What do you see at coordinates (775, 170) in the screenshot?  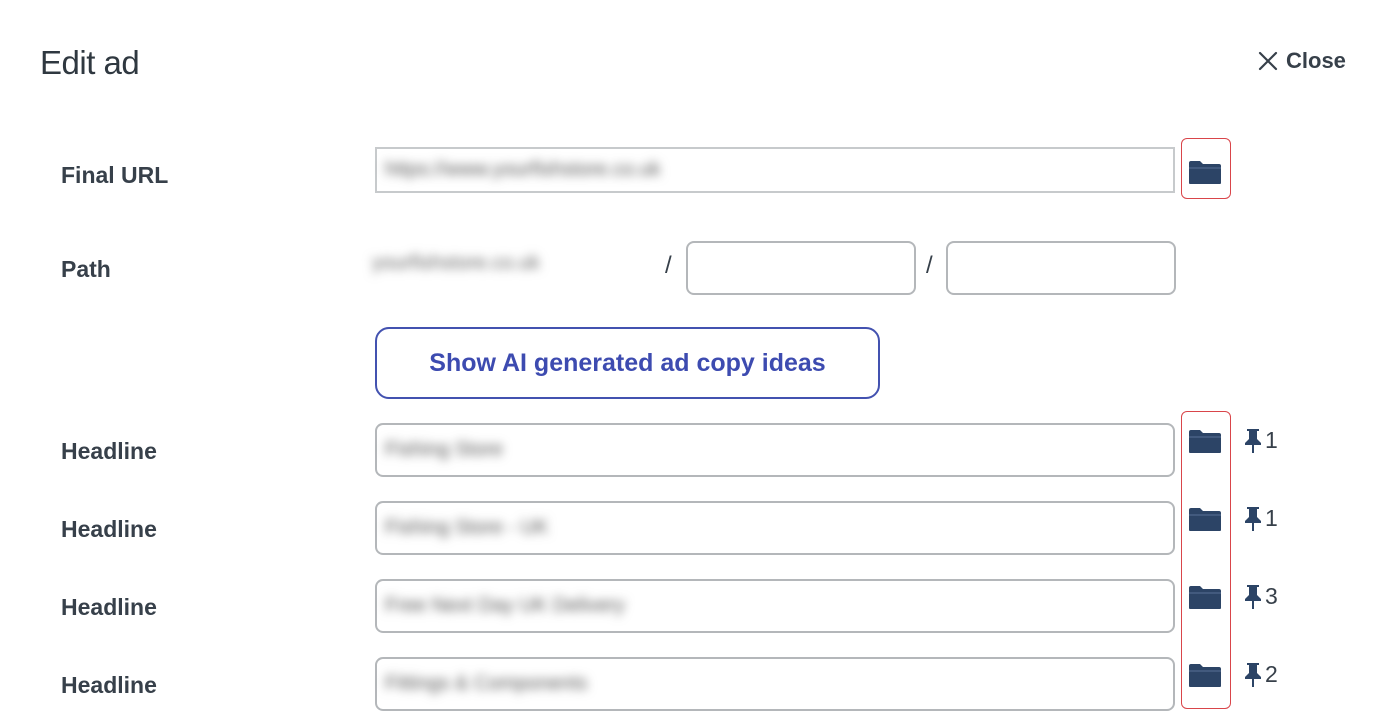 I see `final-url-input: https://www.yourfishstore.co.uk` at bounding box center [775, 170].